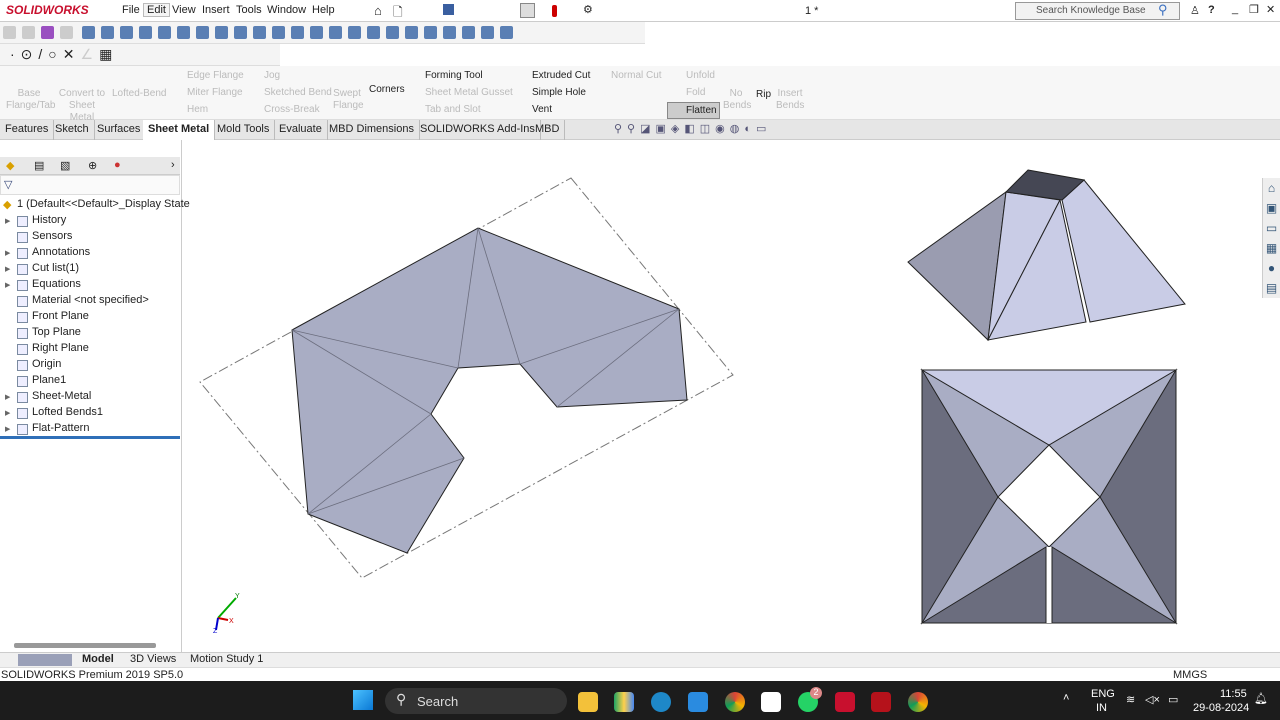 This screenshot has width=1280, height=720. I want to click on minimize-icon: _, so click(1235, 9).